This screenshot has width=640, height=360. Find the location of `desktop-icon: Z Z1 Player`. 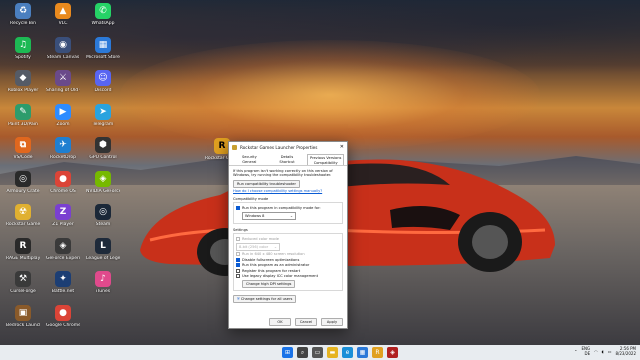

desktop-icon: Z Z1 Player is located at coordinates (63, 215).